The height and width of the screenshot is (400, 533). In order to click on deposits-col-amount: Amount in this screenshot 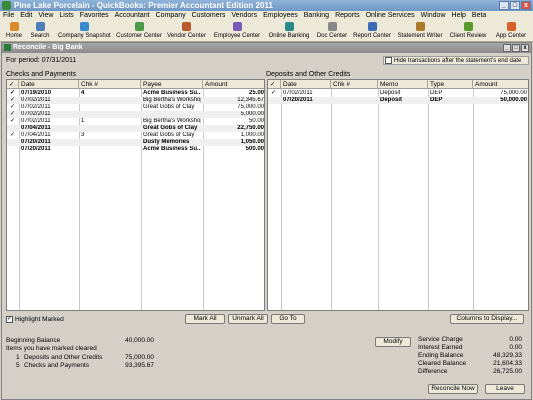, I will do `click(500, 84)`.